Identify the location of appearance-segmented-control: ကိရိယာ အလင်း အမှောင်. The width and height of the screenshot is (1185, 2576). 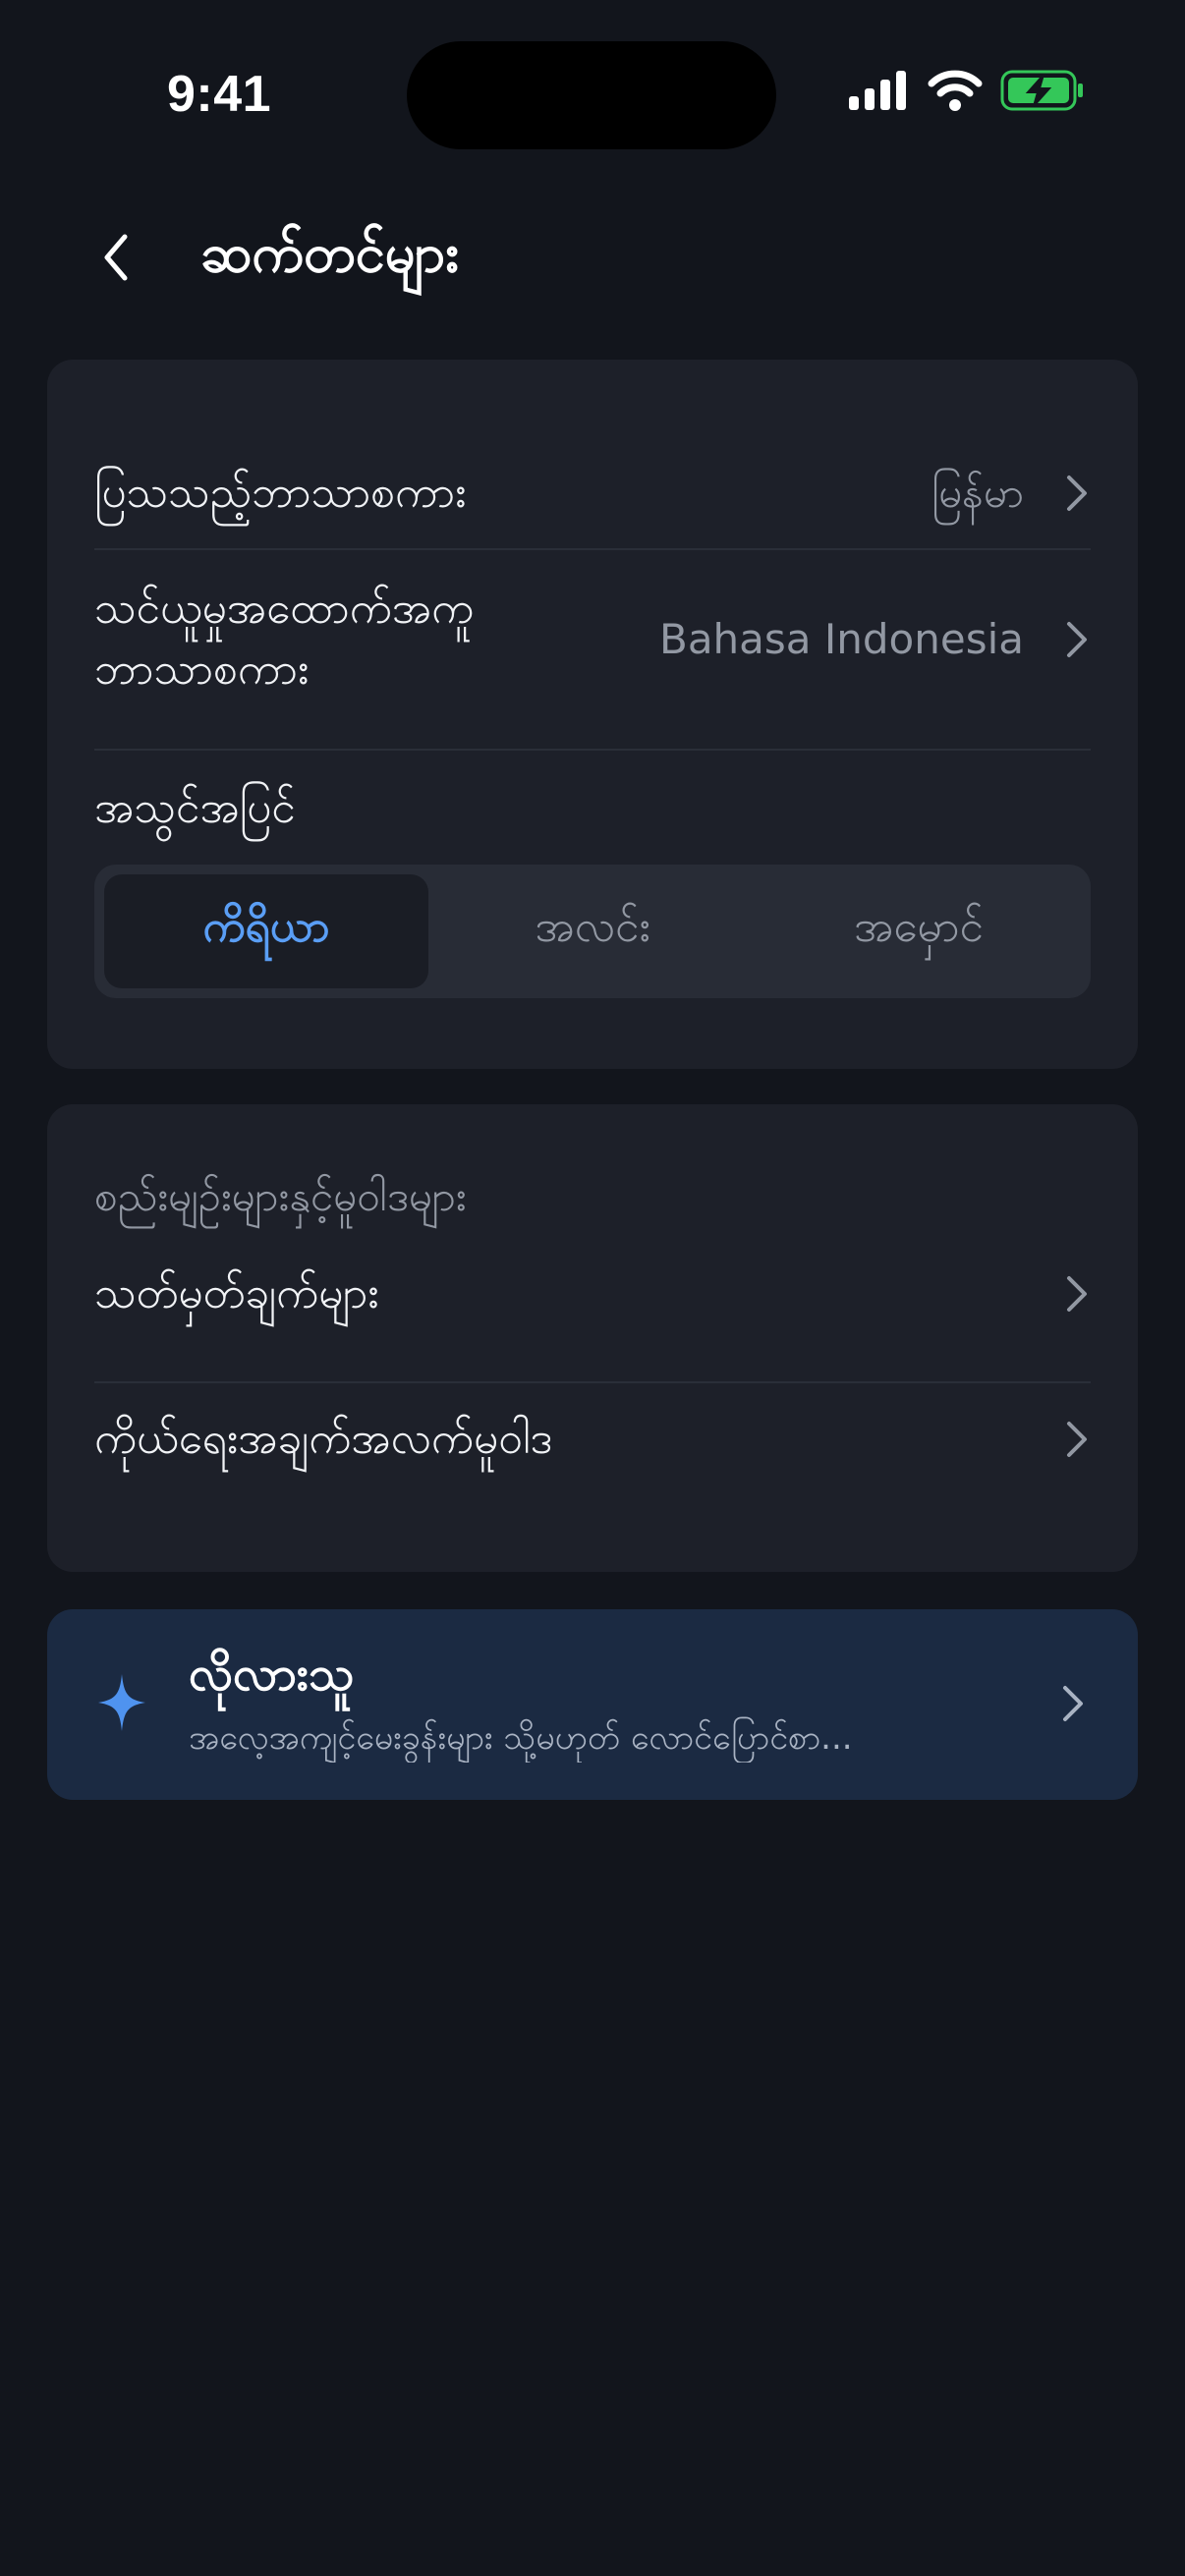
(592, 931).